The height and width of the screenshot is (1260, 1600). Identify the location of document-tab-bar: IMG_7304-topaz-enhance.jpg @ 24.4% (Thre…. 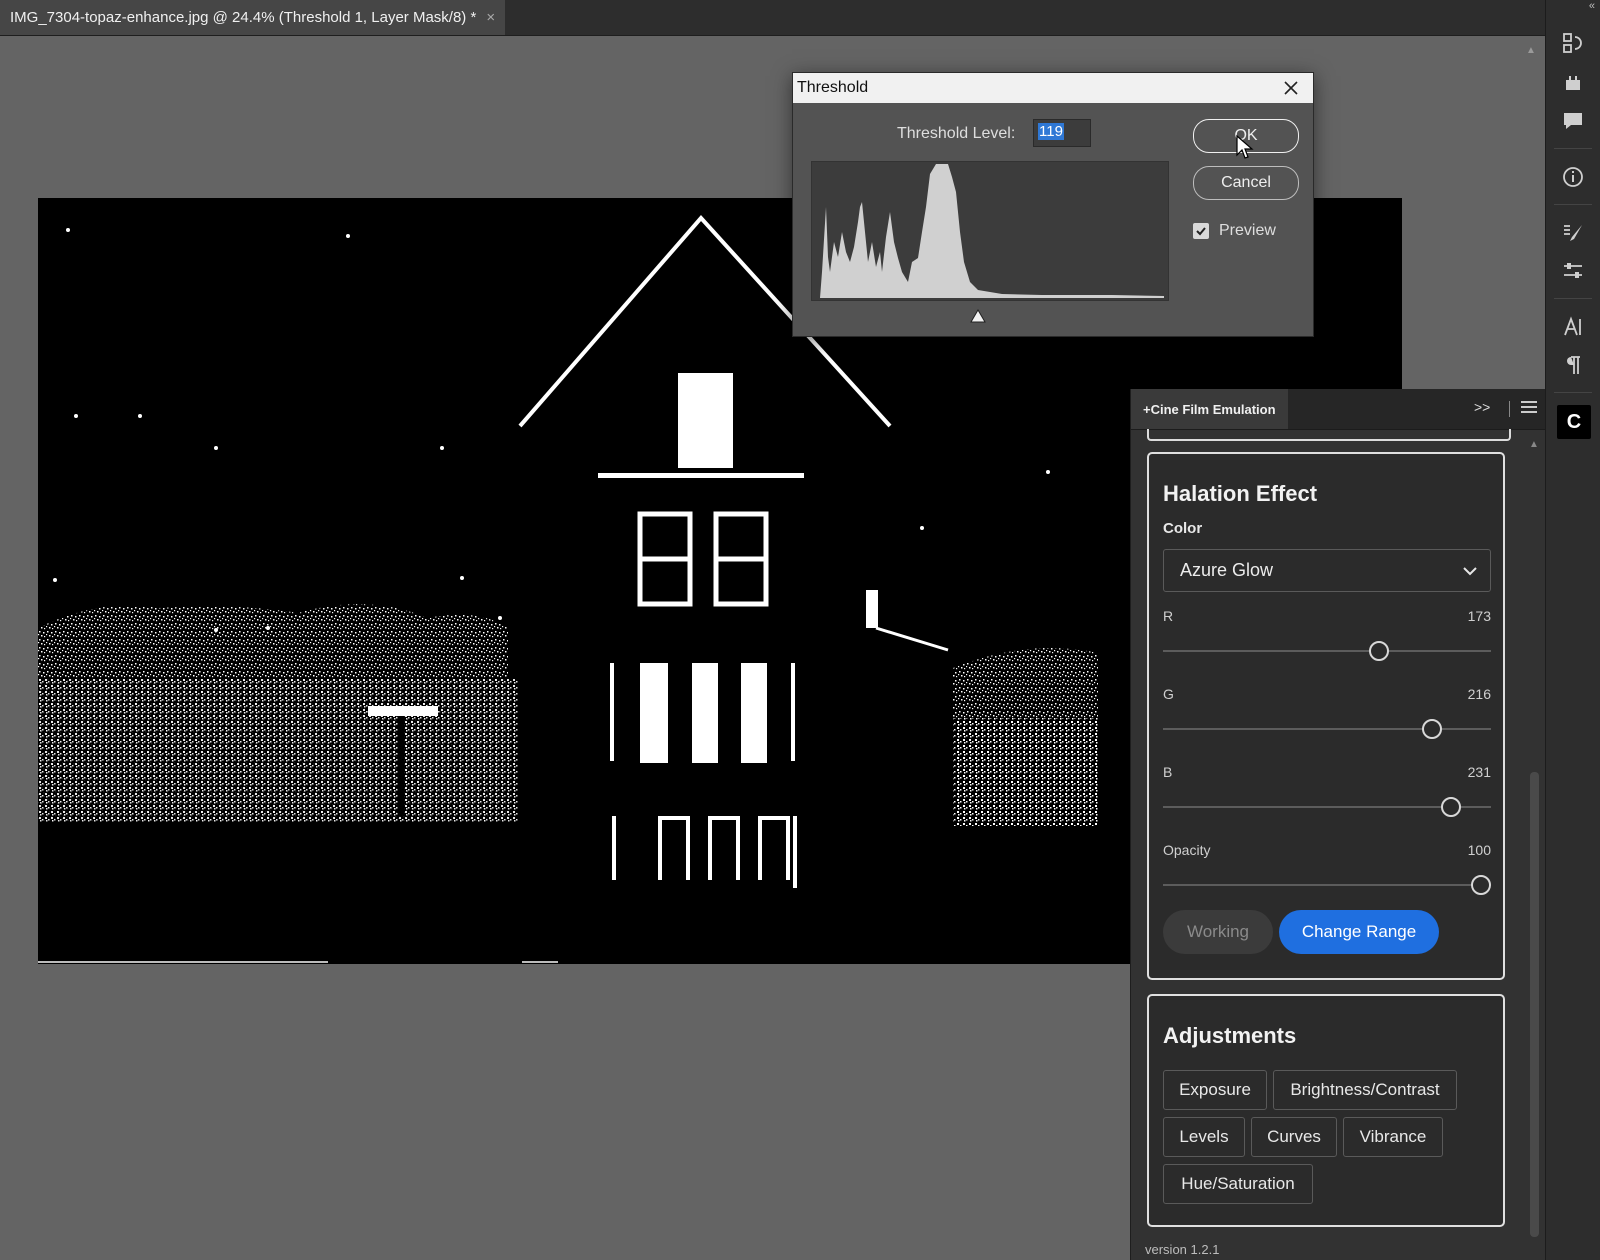
(772, 18).